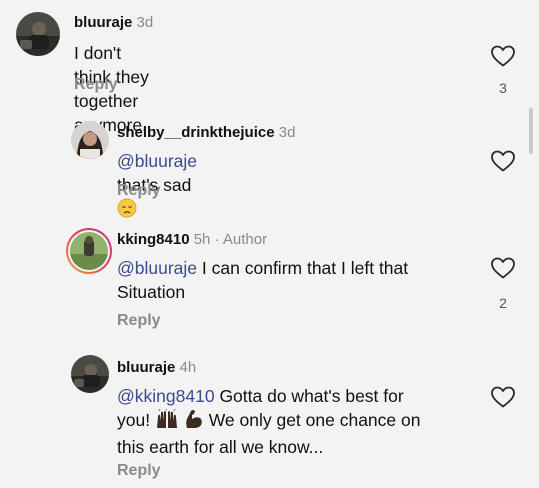 Image resolution: width=539 pixels, height=488 pixels. What do you see at coordinates (531, 131) in the screenshot?
I see `scrollbar` at bounding box center [531, 131].